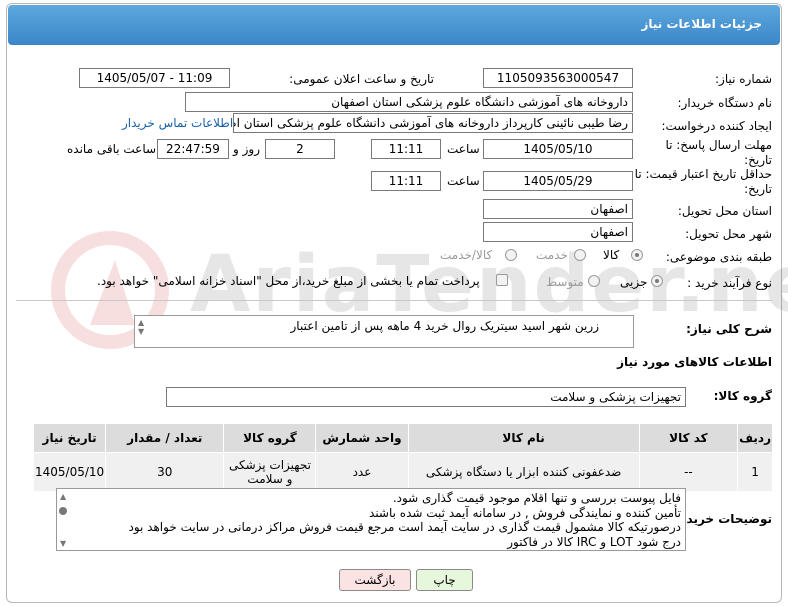 The image size is (788, 606). I want to click on cell-qty: 30, so click(165, 472).